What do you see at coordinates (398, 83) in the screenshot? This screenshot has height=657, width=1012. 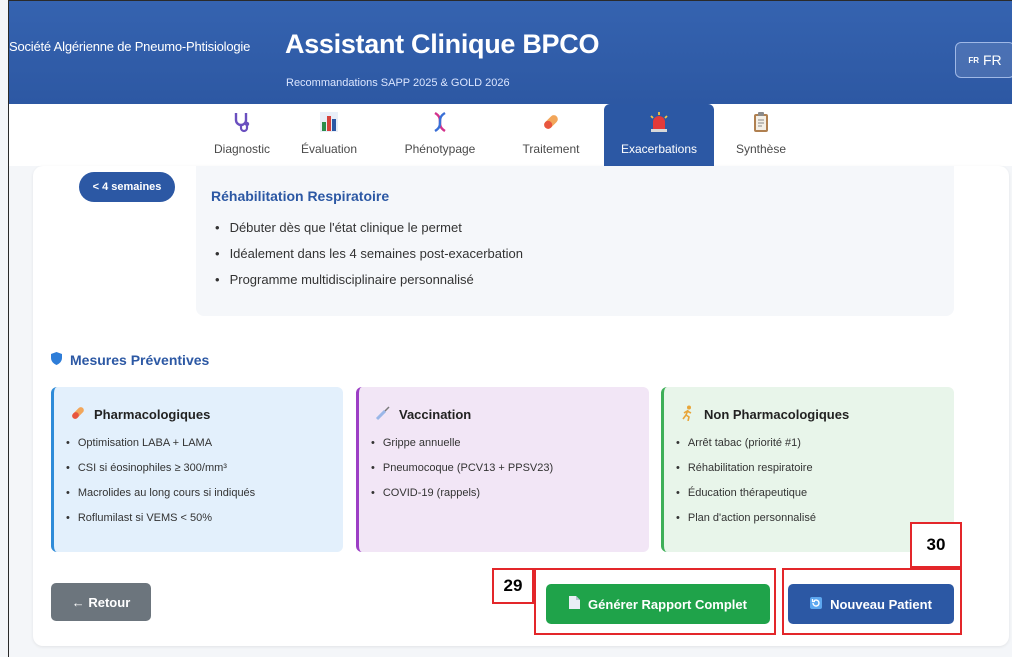 I see `app-subtitle: Recommandations SAPP 2025 & GOLD 2026` at bounding box center [398, 83].